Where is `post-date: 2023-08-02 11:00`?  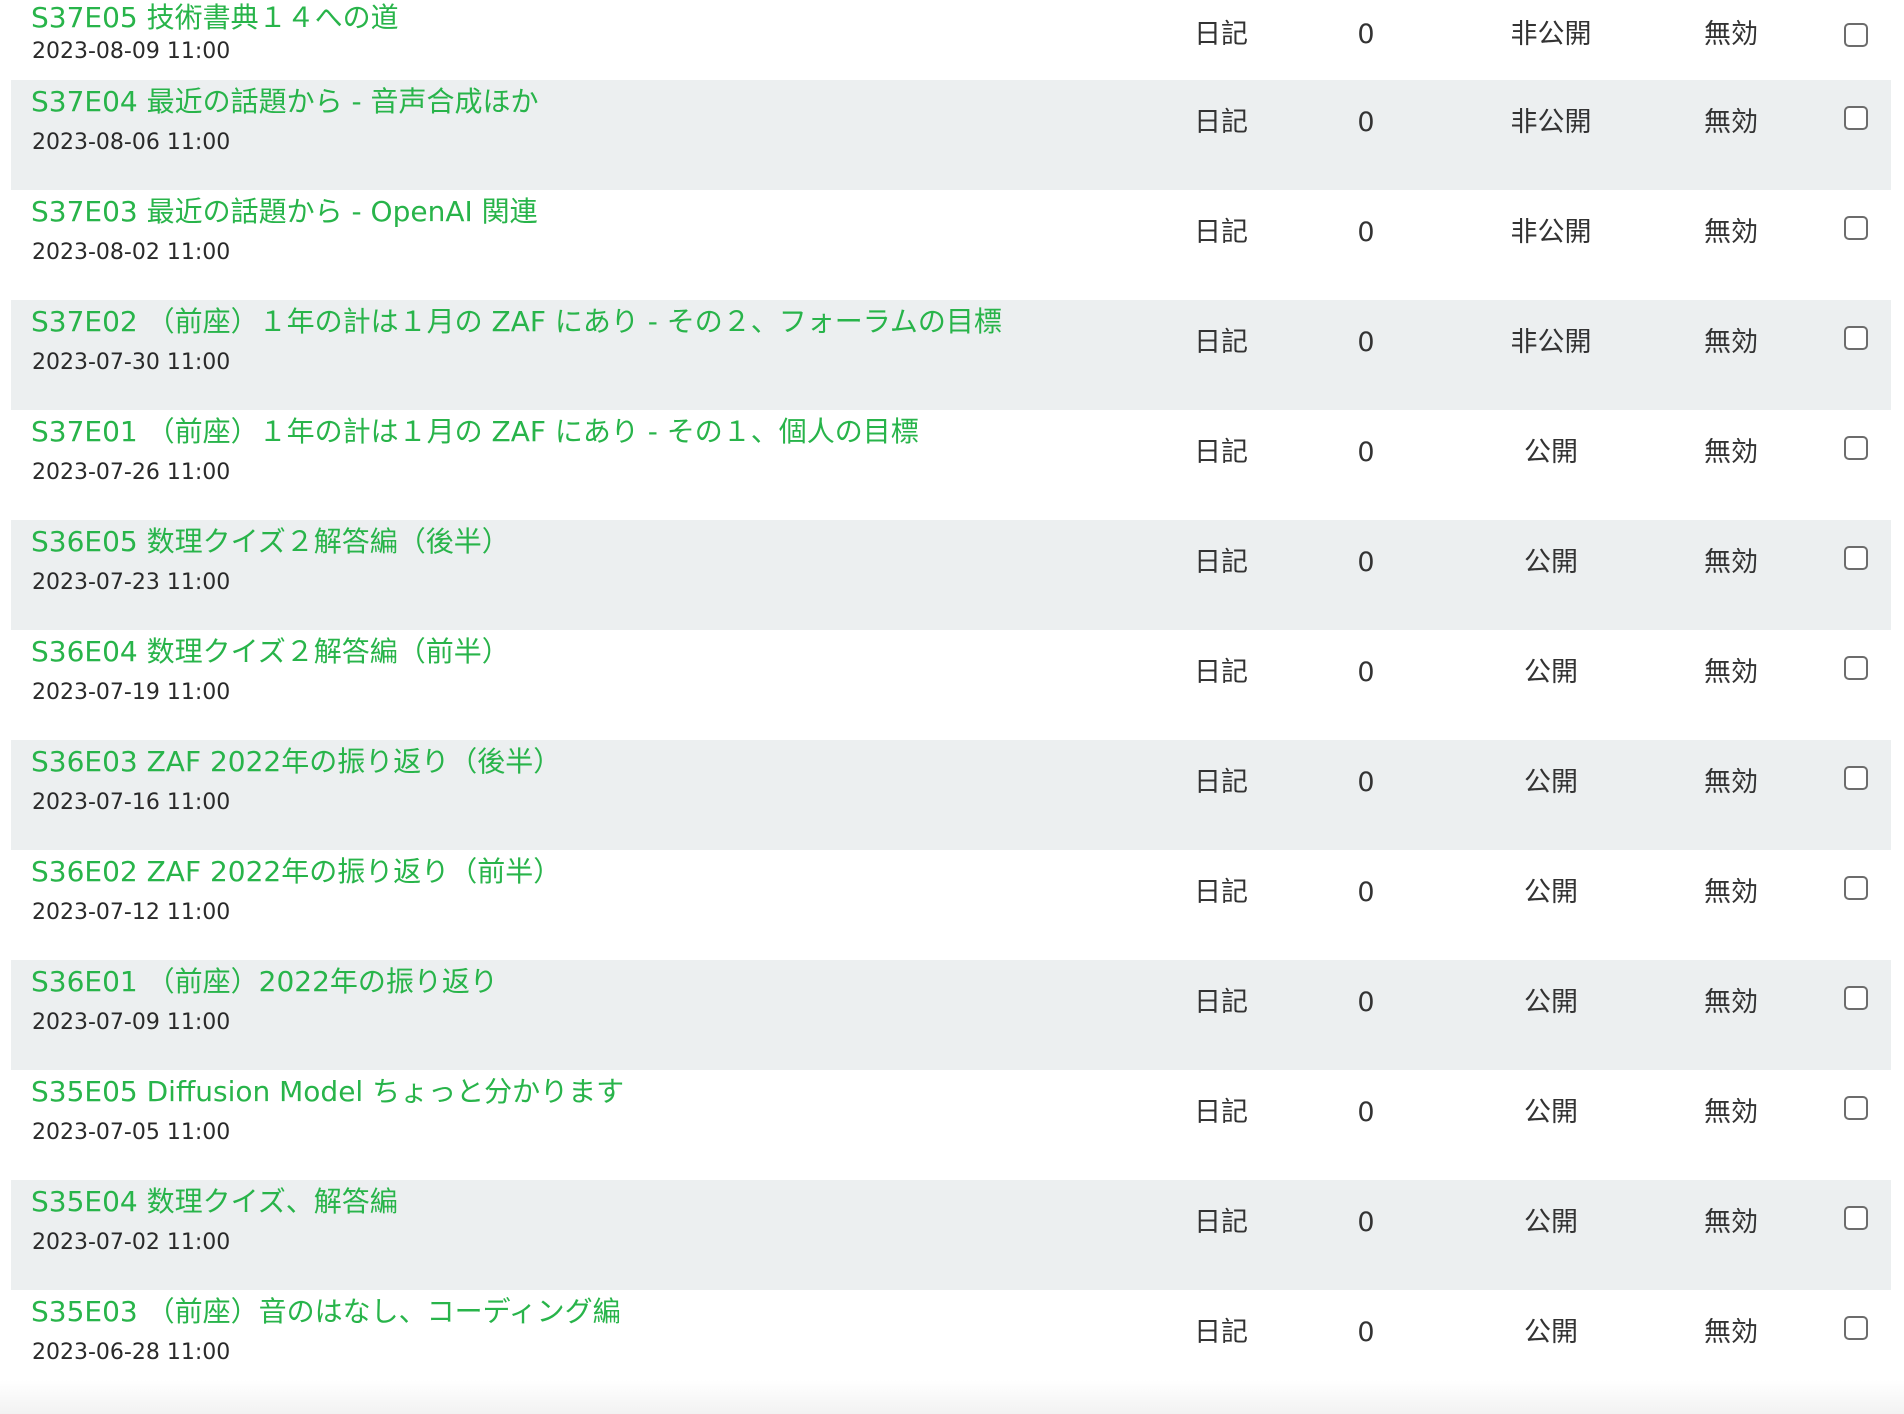
post-date: 2023-08-02 11:00 is located at coordinates (131, 252).